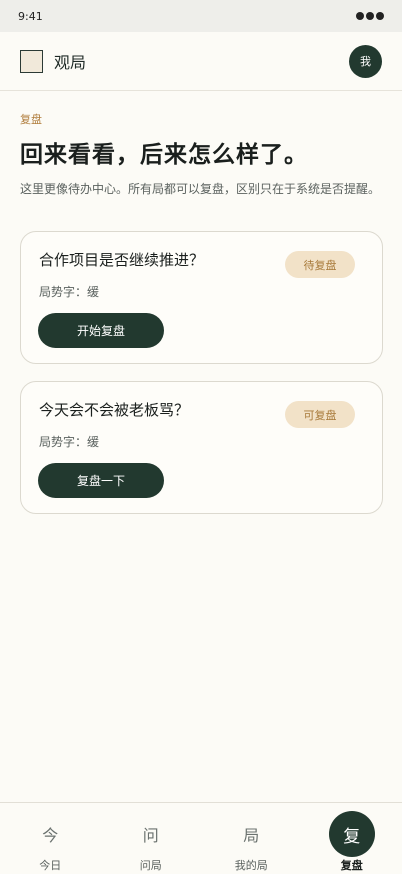 The image size is (402, 874). What do you see at coordinates (370, 16) in the screenshot?
I see `more-dots-icon` at bounding box center [370, 16].